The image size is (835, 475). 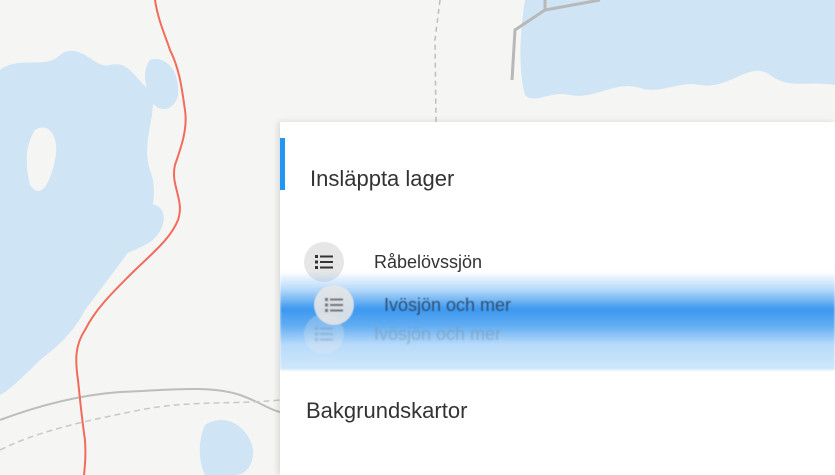 What do you see at coordinates (386, 411) in the screenshot?
I see `basemaps-section-title: Bakgrundskartor` at bounding box center [386, 411].